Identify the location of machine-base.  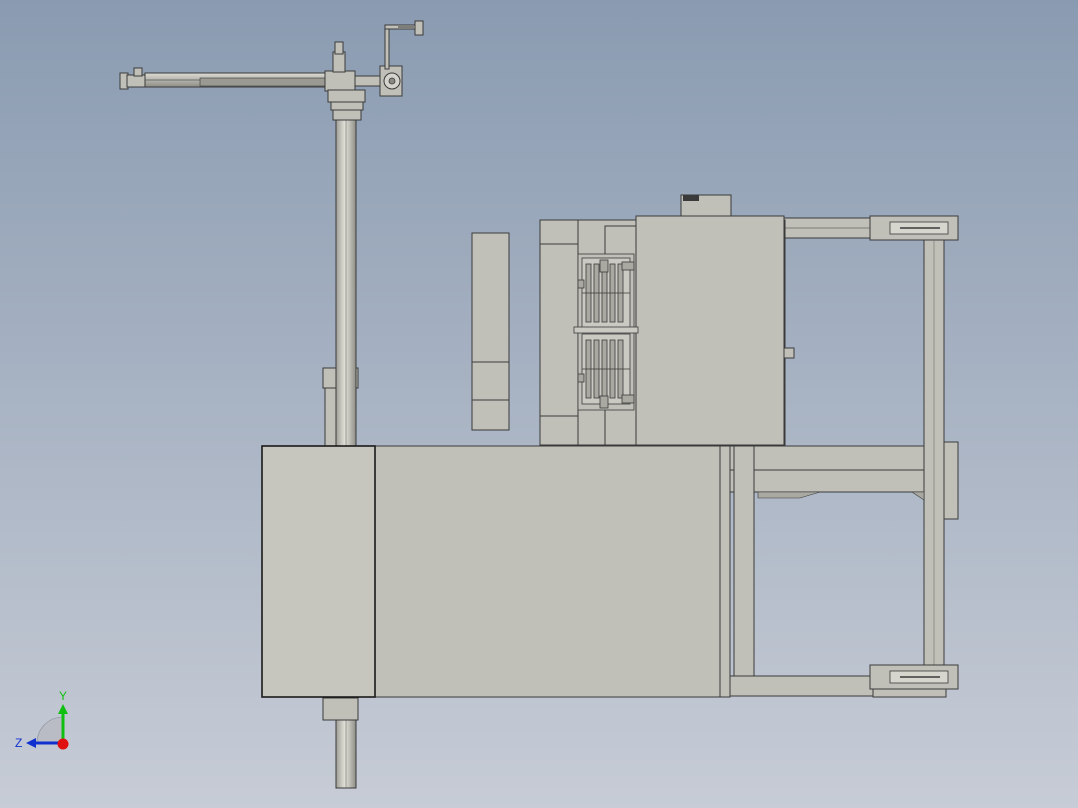
(496, 571).